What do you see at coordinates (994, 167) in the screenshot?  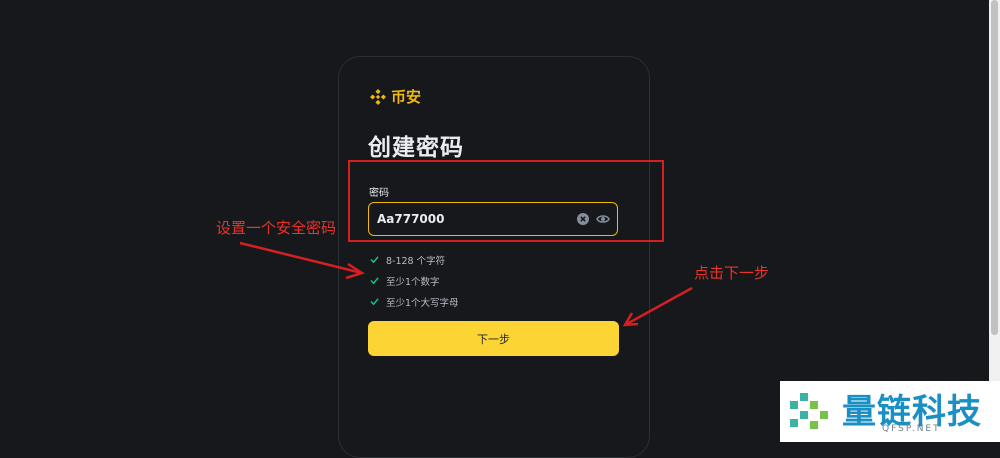 I see `scrollbar-thumb` at bounding box center [994, 167].